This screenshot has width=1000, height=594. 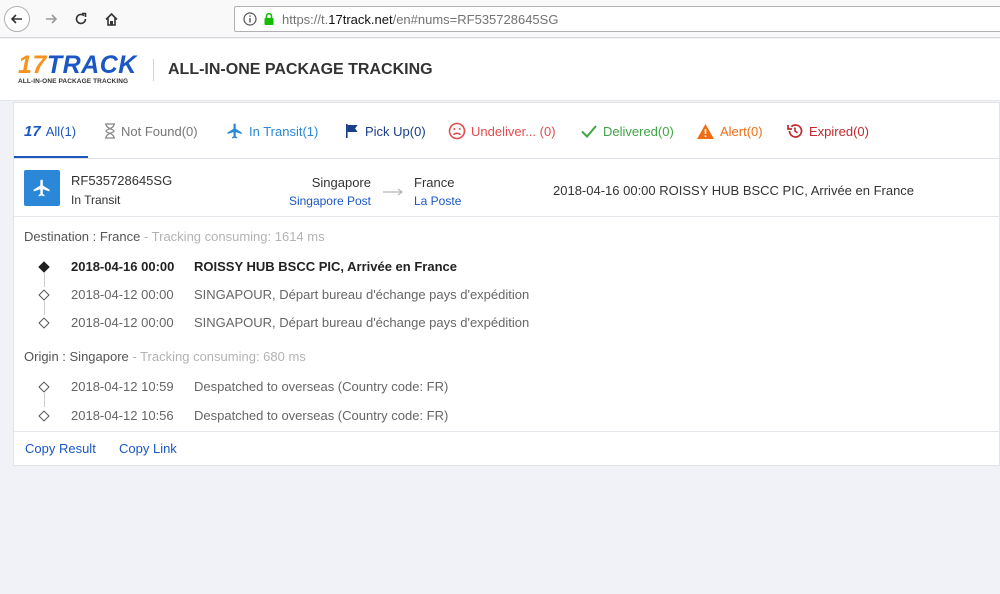 What do you see at coordinates (32, 131) in the screenshot?
I see `17-logo-icon: 17` at bounding box center [32, 131].